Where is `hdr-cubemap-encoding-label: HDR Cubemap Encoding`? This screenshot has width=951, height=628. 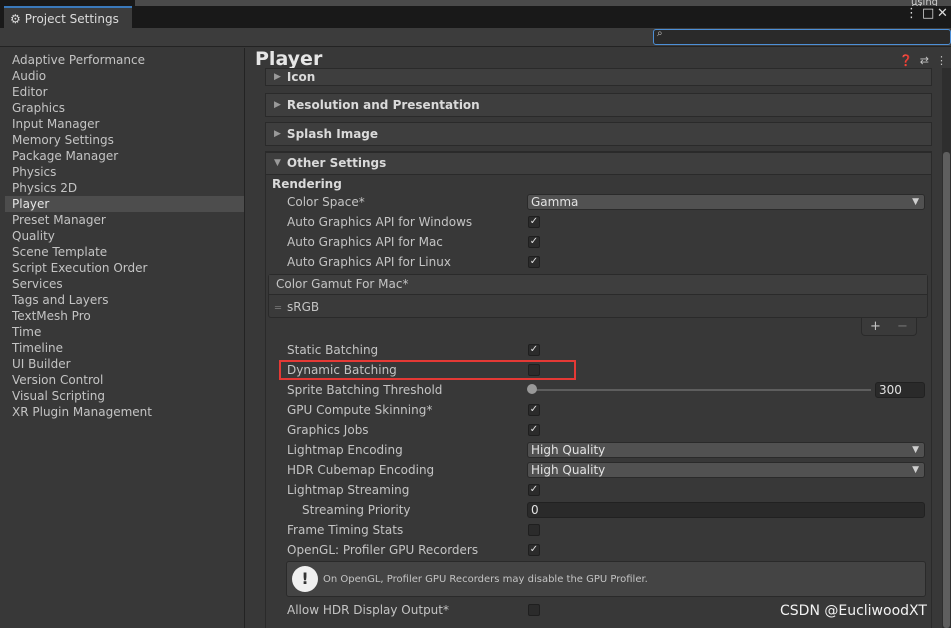 hdr-cubemap-encoding-label: HDR Cubemap Encoding is located at coordinates (361, 470).